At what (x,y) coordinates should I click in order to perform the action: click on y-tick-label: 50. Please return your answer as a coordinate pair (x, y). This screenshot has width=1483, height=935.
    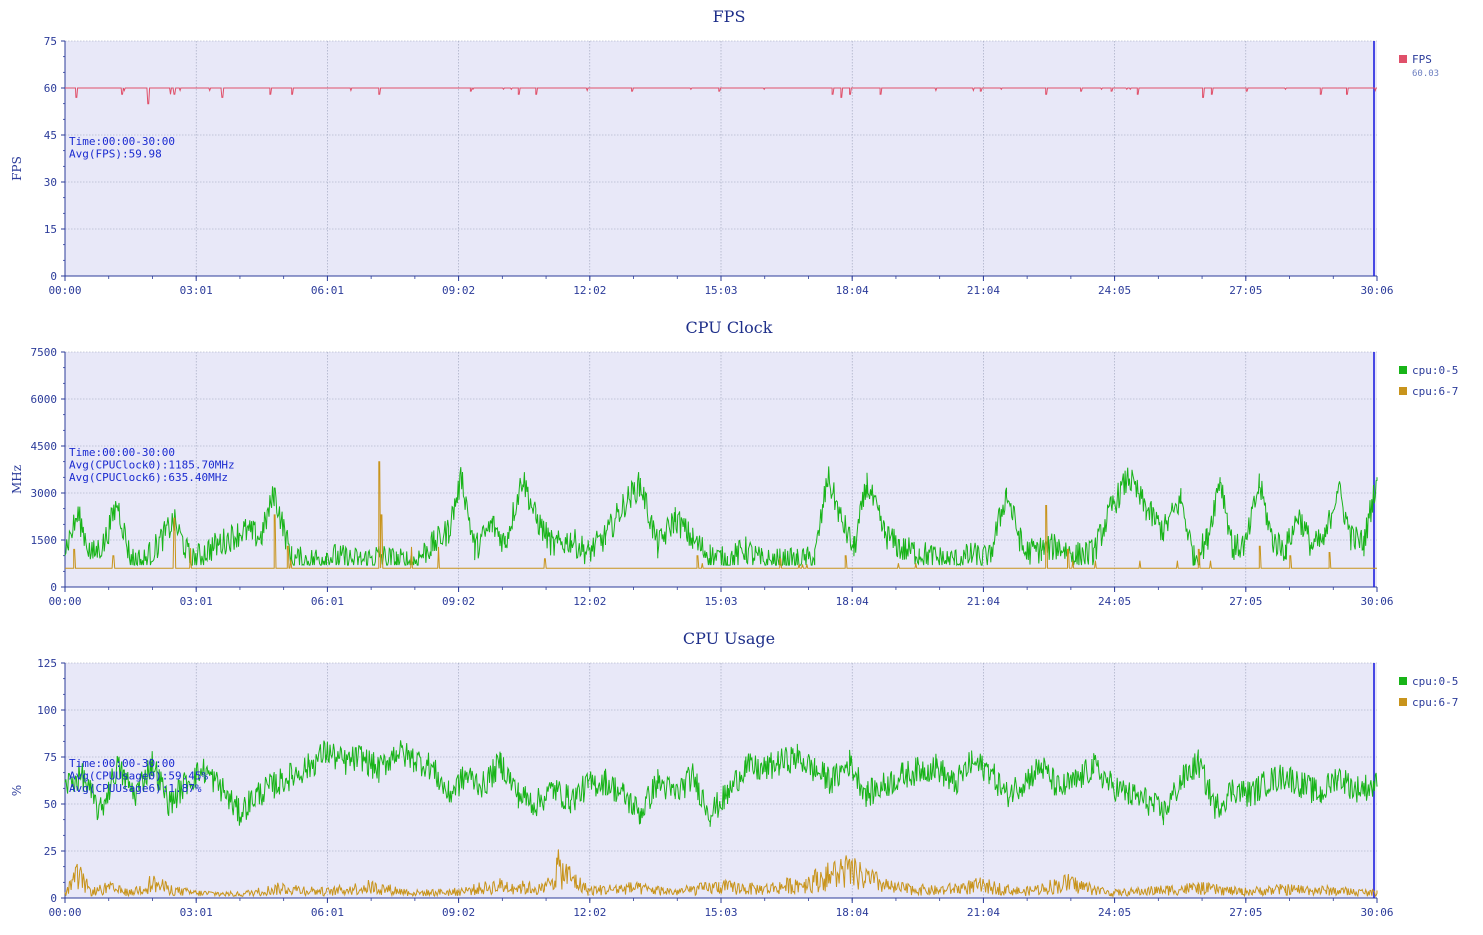
    Looking at the image, I should click on (50, 804).